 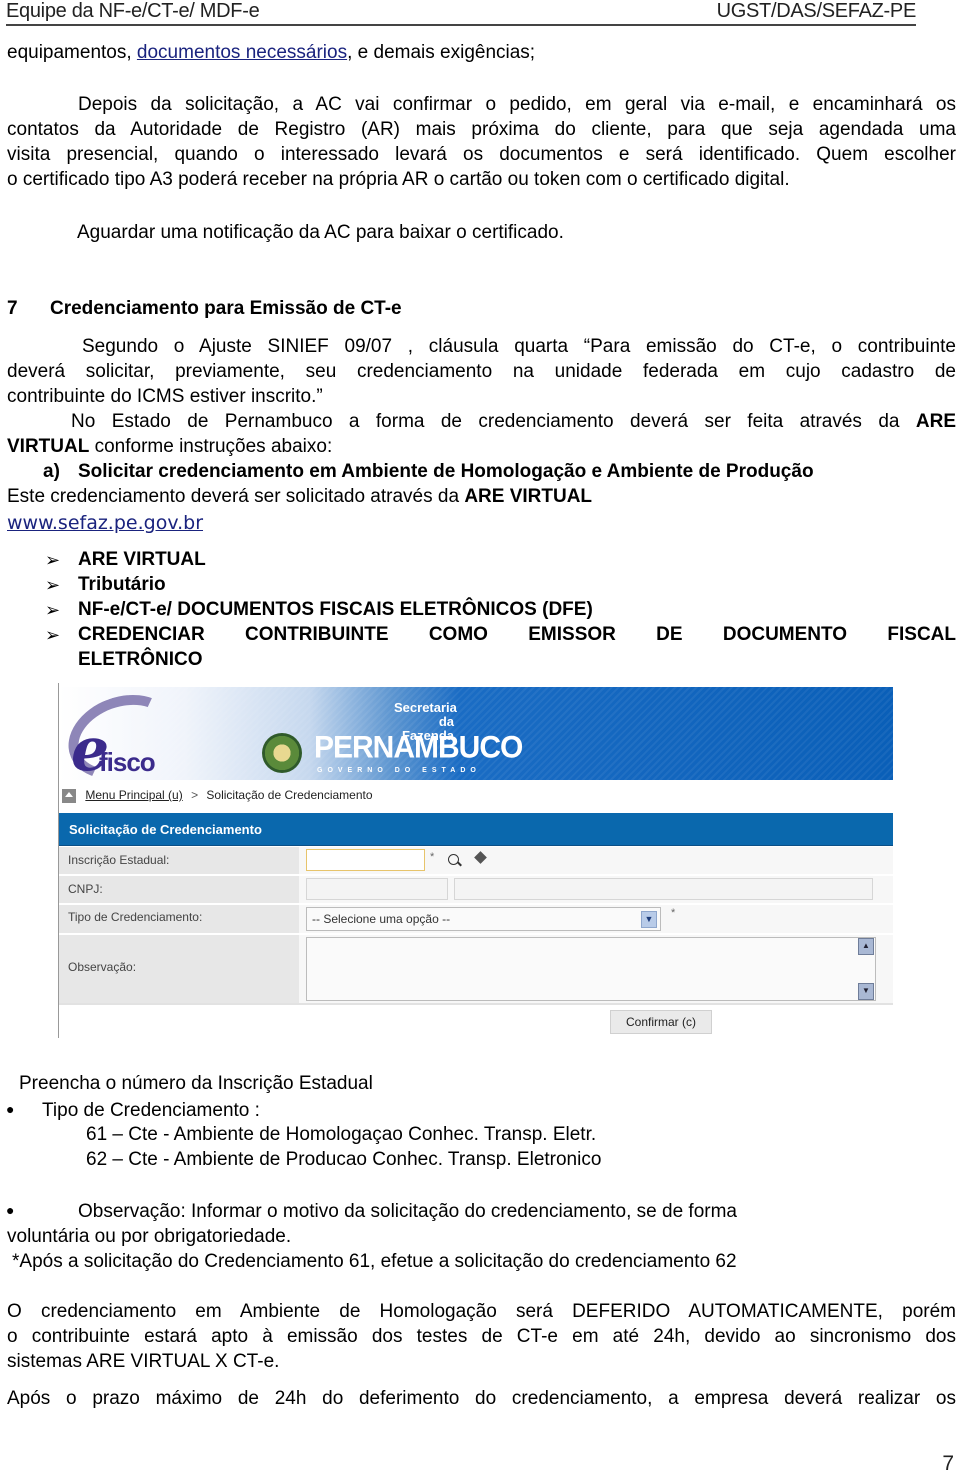 I want to click on banner-state: PERNAMBUCO, so click(x=418, y=747).